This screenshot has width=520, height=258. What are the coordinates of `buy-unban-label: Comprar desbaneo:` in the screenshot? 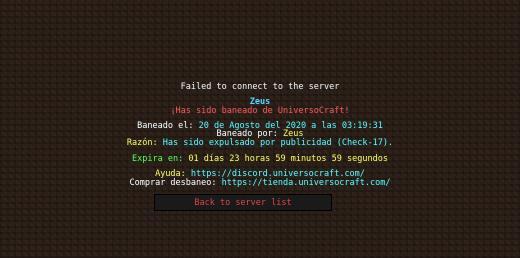 It's located at (173, 183).